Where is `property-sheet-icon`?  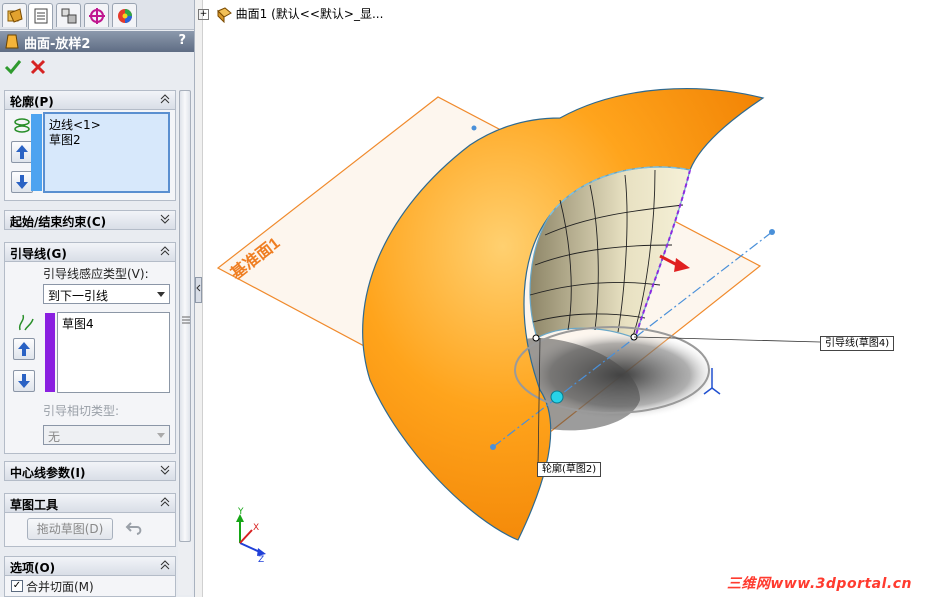
property-sheet-icon is located at coordinates (41, 16).